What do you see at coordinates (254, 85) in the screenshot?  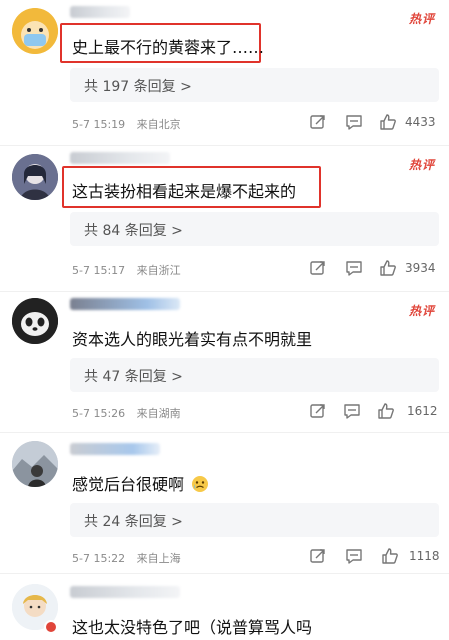 I see `reply-count-button: 共 197 条回复 >` at bounding box center [254, 85].